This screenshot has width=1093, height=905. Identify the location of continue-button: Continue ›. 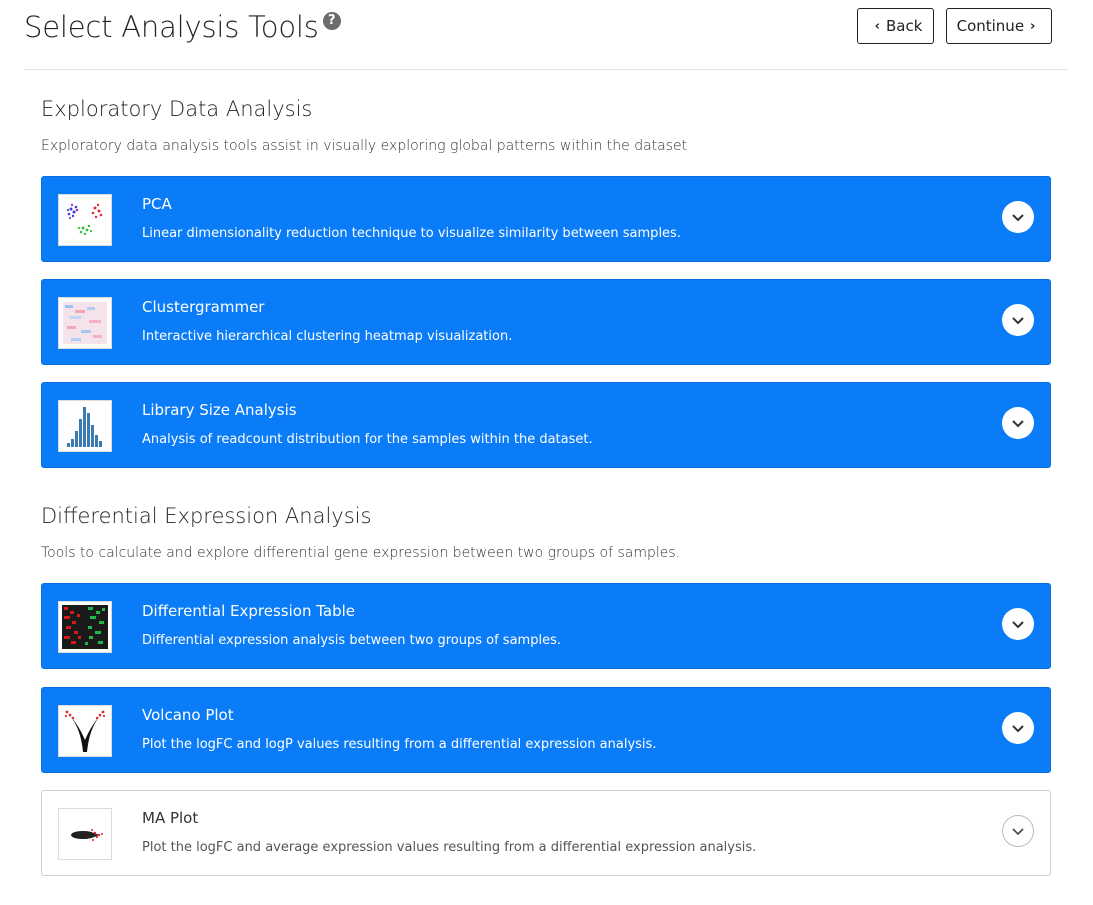
(999, 26).